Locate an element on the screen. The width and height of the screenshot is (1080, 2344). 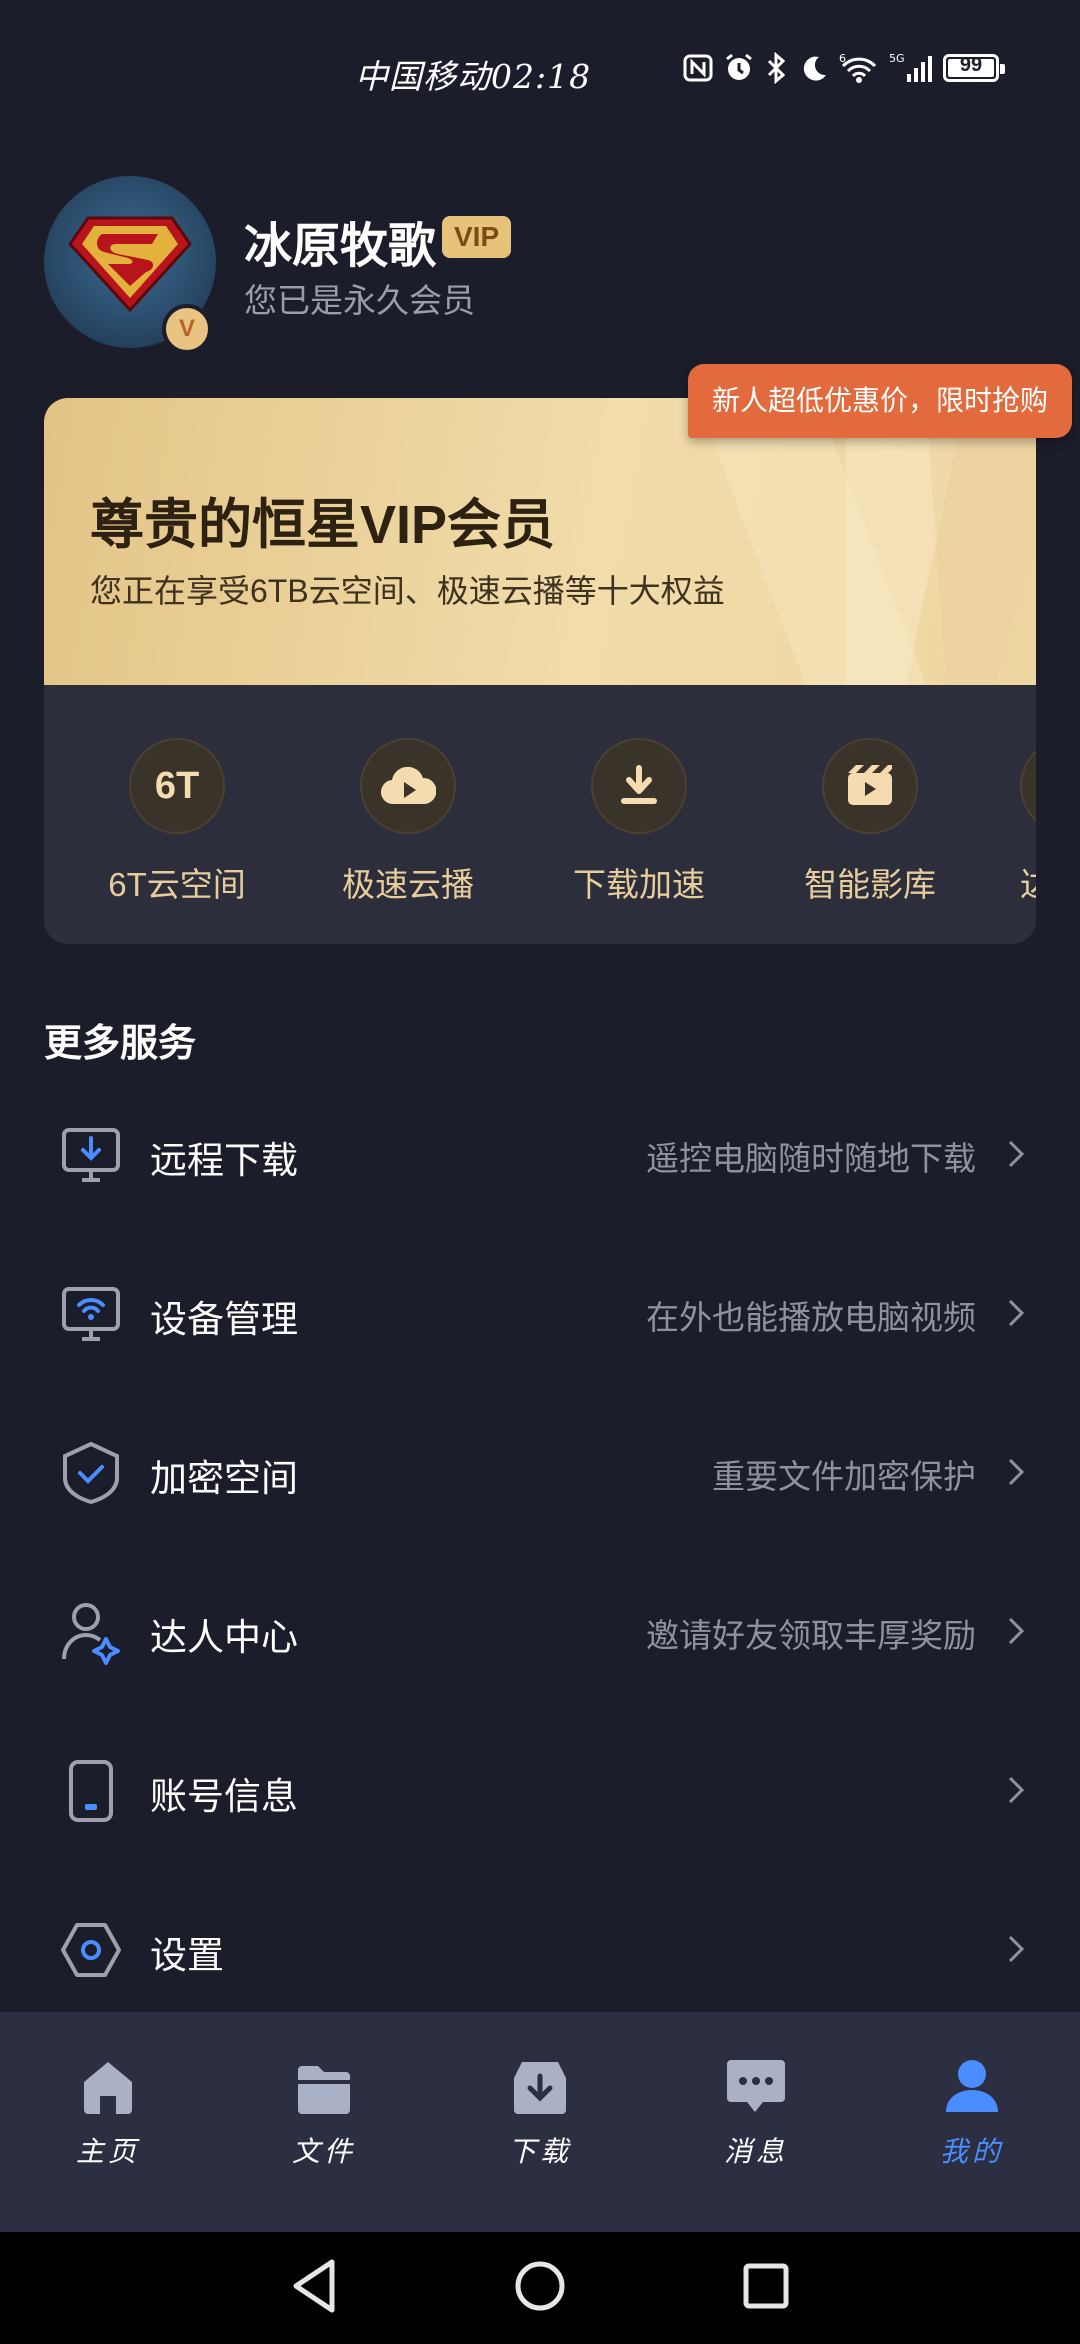
benefit-download-speed: 下载加速 is located at coordinates (639, 822).